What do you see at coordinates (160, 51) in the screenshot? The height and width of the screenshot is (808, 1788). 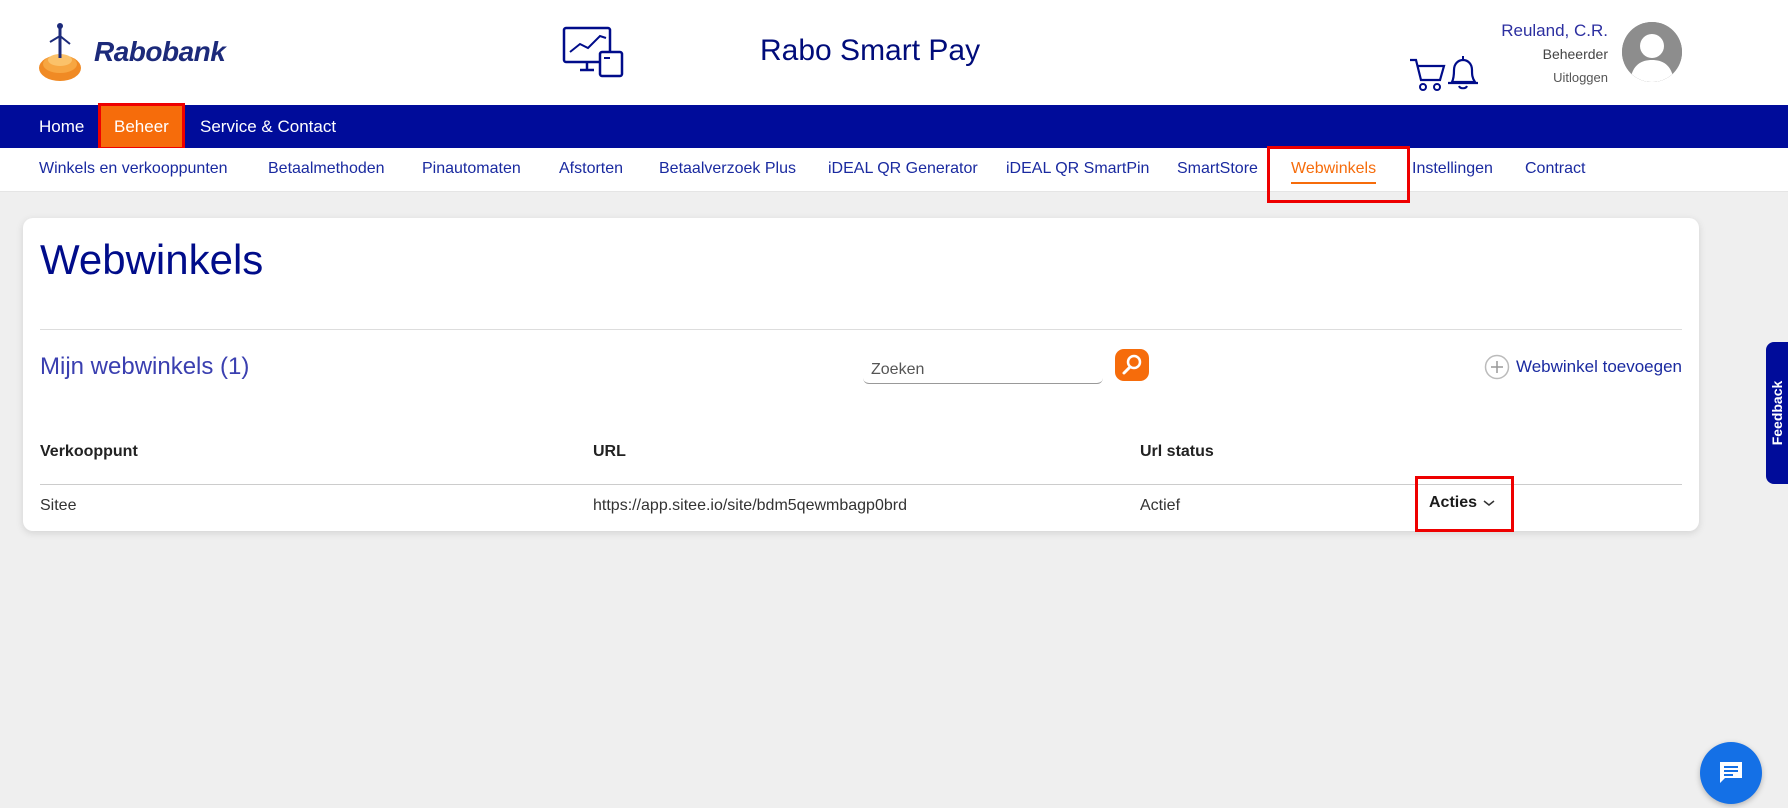 I see `brand-name: Rabobank` at bounding box center [160, 51].